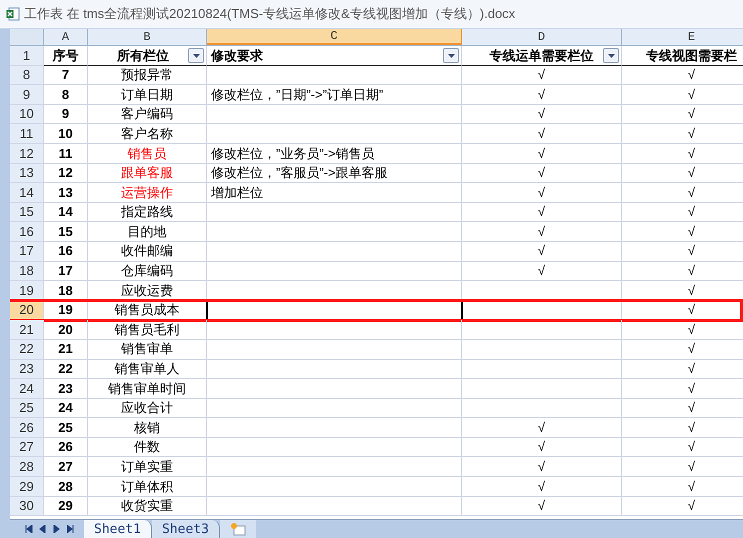 The image size is (743, 538). Describe the element at coordinates (147, 114) in the screenshot. I see `table-cell: 客户编码` at that location.